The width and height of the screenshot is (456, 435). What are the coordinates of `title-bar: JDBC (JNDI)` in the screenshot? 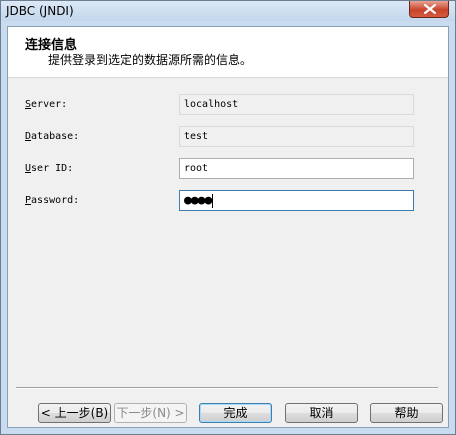 It's located at (228, 11).